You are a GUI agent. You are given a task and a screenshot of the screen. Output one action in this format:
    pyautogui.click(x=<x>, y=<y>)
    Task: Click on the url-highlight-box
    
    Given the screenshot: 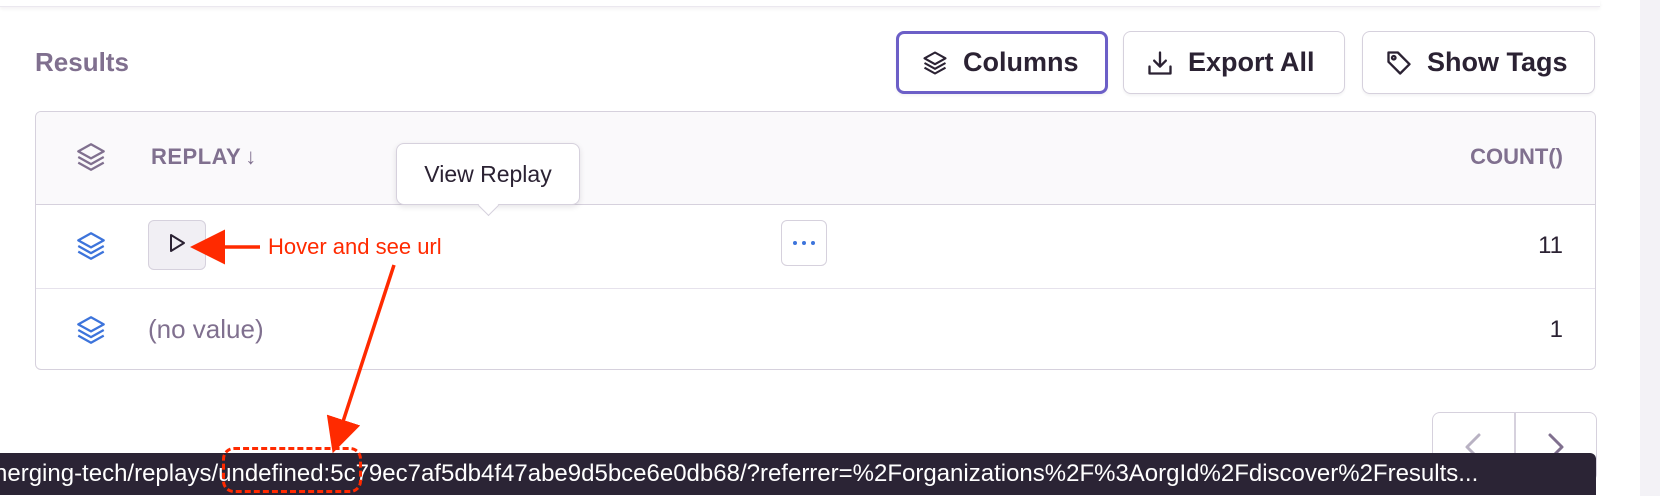 What is the action you would take?
    pyautogui.click(x=292, y=470)
    